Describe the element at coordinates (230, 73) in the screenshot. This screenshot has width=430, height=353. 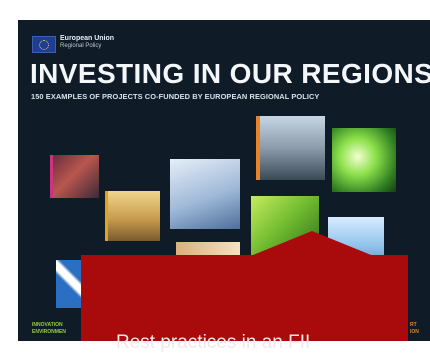
I see `cover-title: INVESTING IN OUR REGIONS` at that location.